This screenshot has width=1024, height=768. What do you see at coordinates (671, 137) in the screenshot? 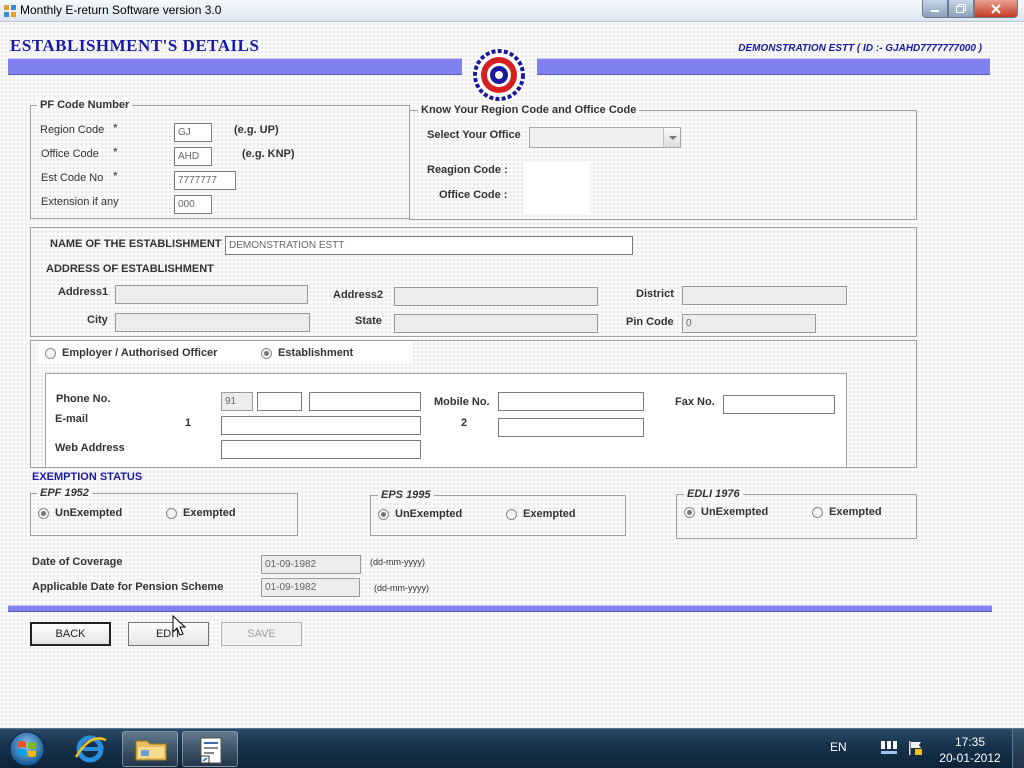
I see `chevron-down-icon` at bounding box center [671, 137].